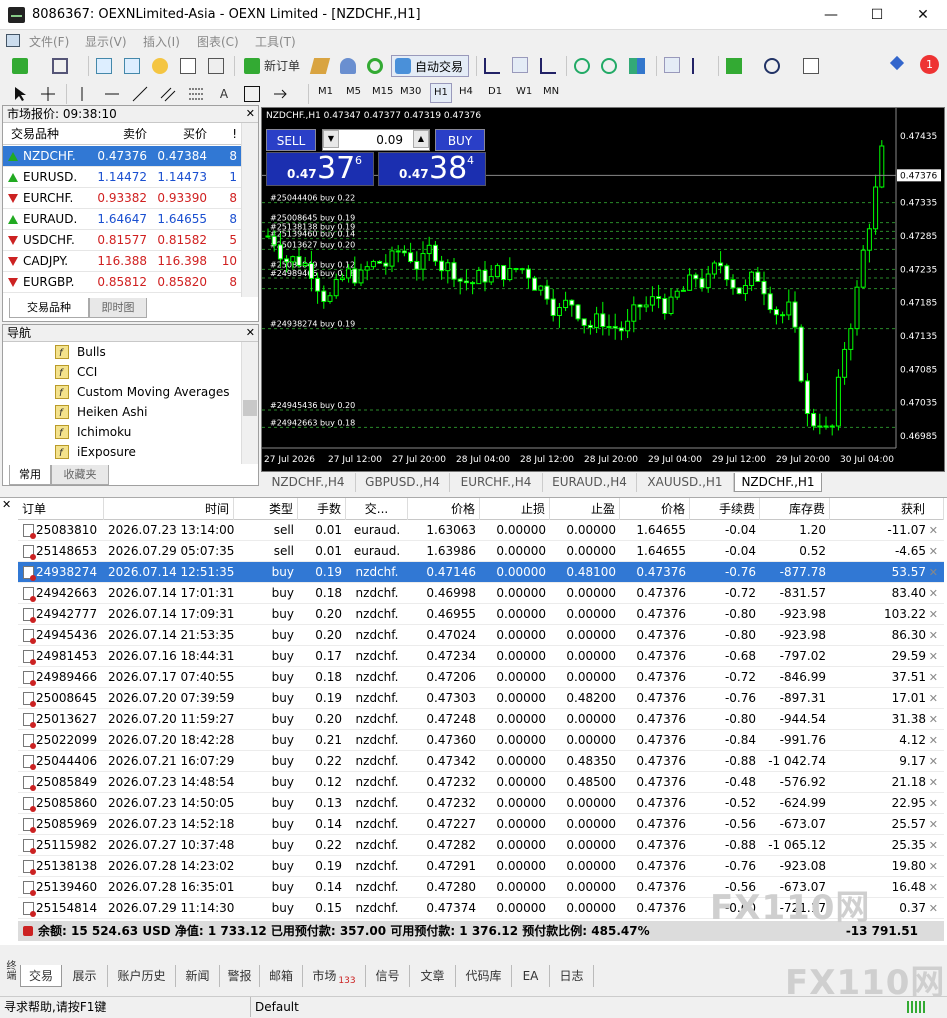 This screenshot has height=1018, width=947. What do you see at coordinates (515, 509) in the screenshot?
I see `column-header: 止损` at bounding box center [515, 509].